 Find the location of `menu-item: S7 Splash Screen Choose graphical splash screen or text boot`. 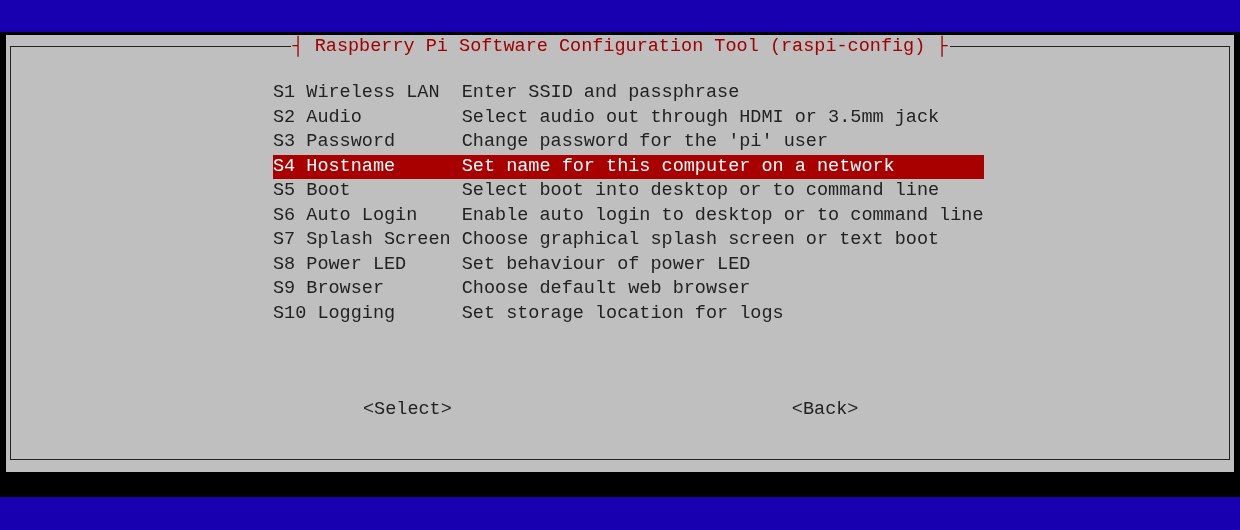

menu-item: S7 Splash Screen Choose graphical splash screen or text boot is located at coordinates (628, 240).